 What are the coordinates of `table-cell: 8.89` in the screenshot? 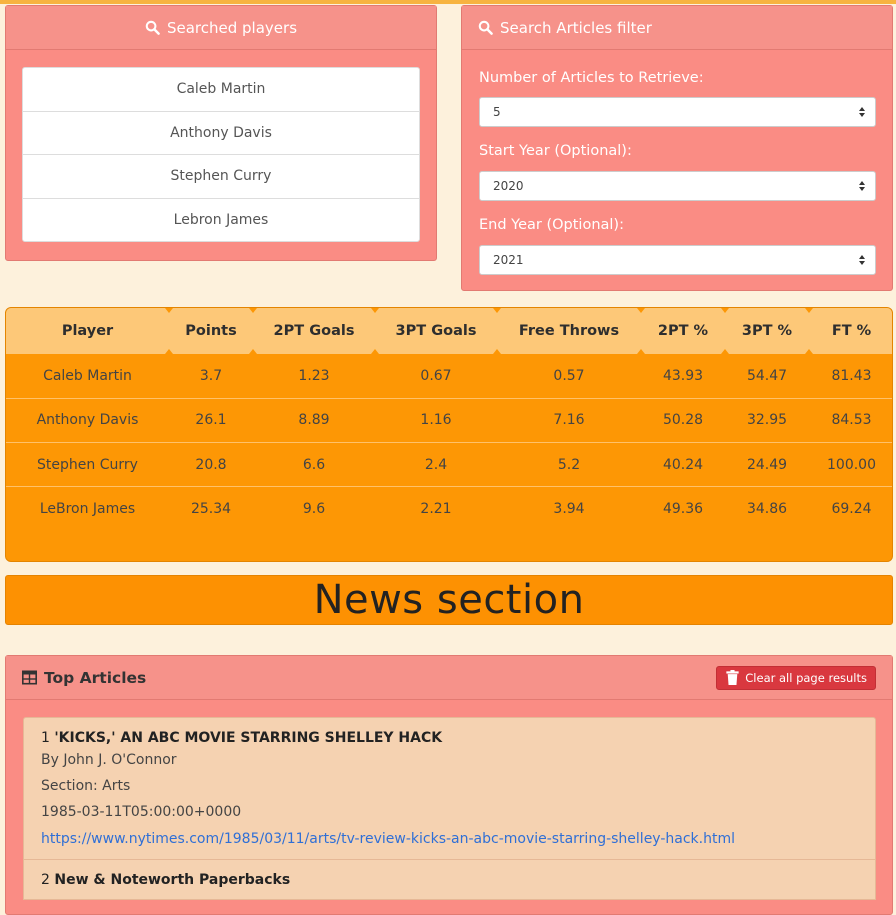 It's located at (314, 420).